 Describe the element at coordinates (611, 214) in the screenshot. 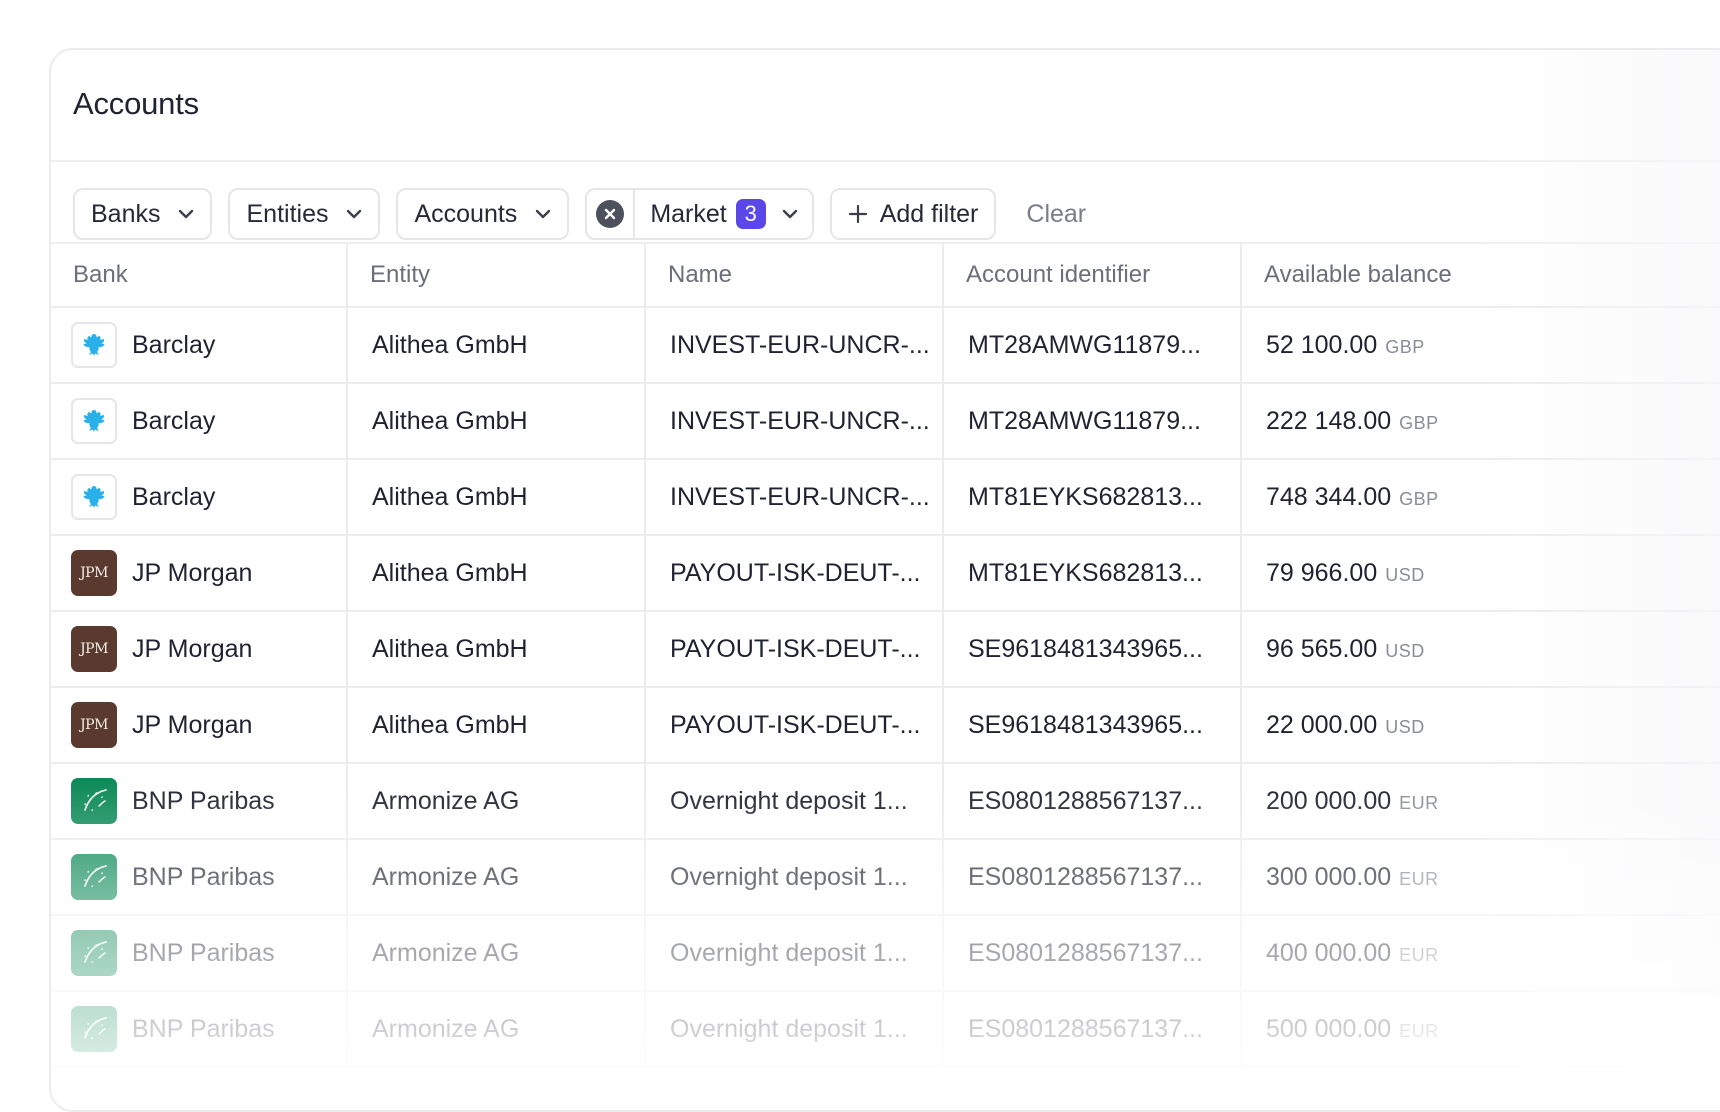

I see `remove-market-filter-button` at that location.